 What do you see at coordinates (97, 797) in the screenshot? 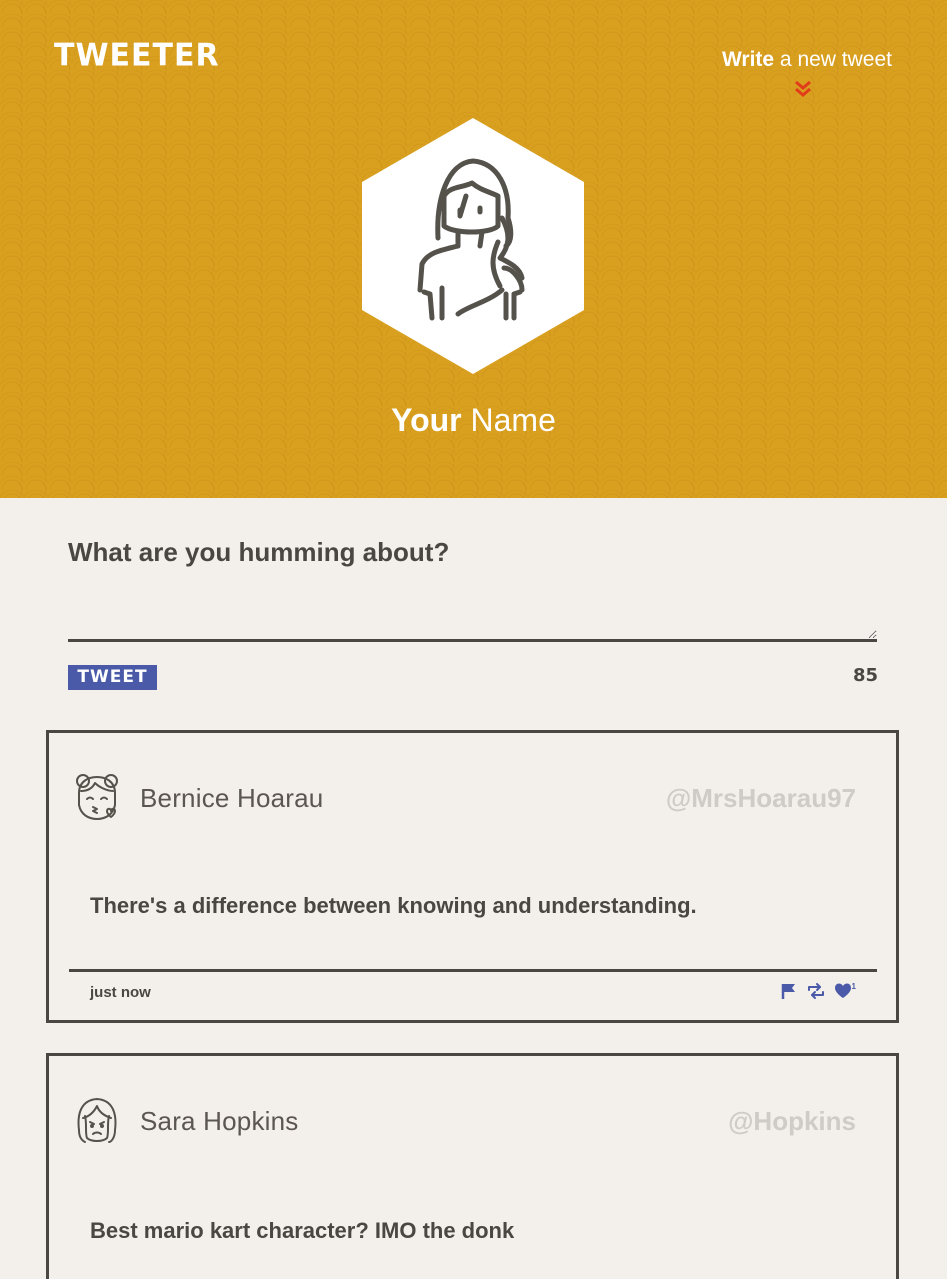
I see `kissing-girl-avatar-icon` at bounding box center [97, 797].